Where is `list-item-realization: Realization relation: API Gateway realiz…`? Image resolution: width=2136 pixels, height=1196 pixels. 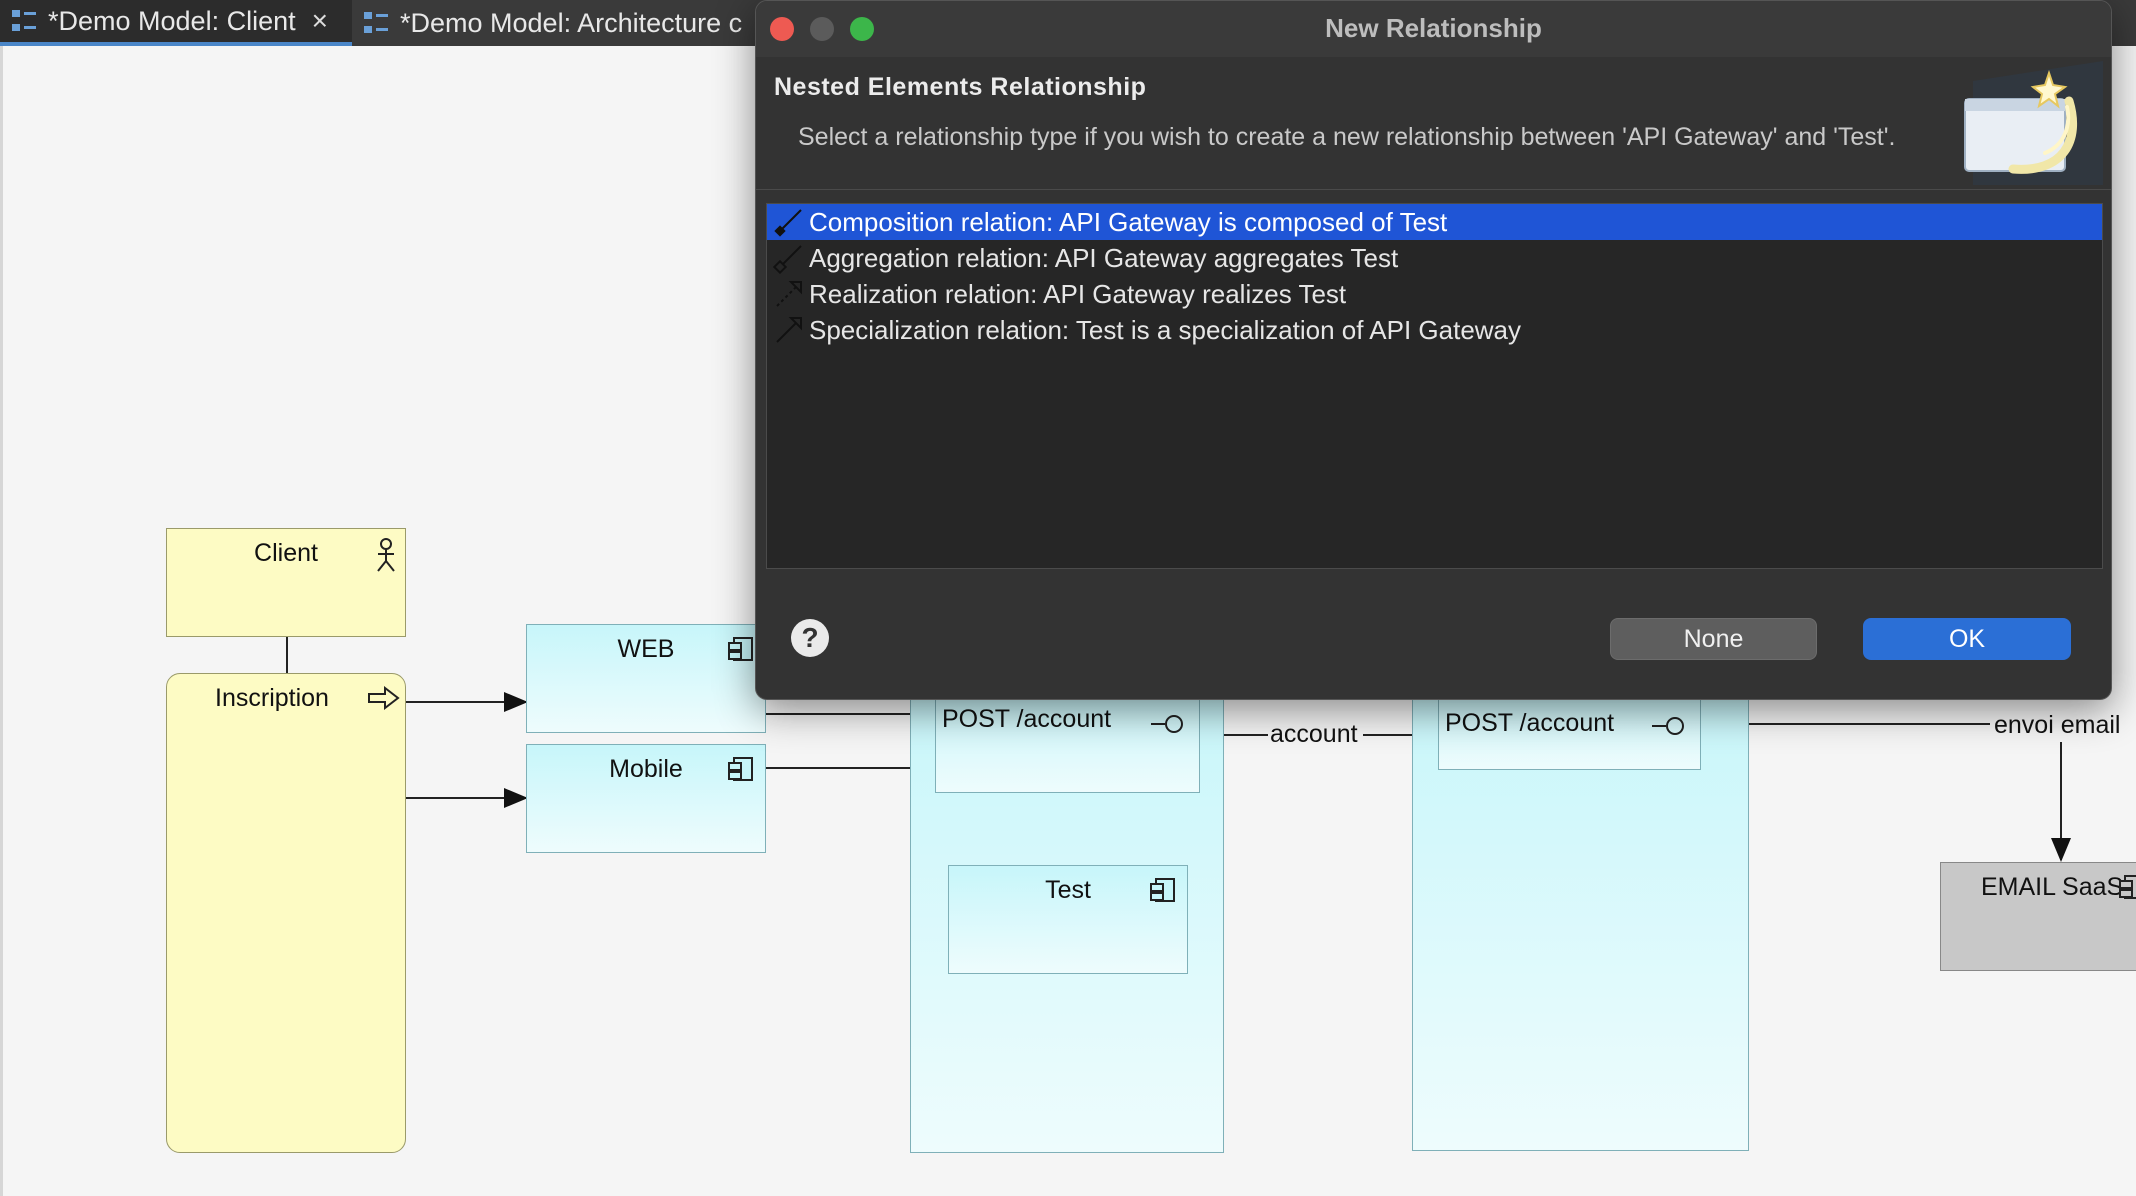
list-item-realization: Realization relation: API Gateway realiz… is located at coordinates (1434, 294).